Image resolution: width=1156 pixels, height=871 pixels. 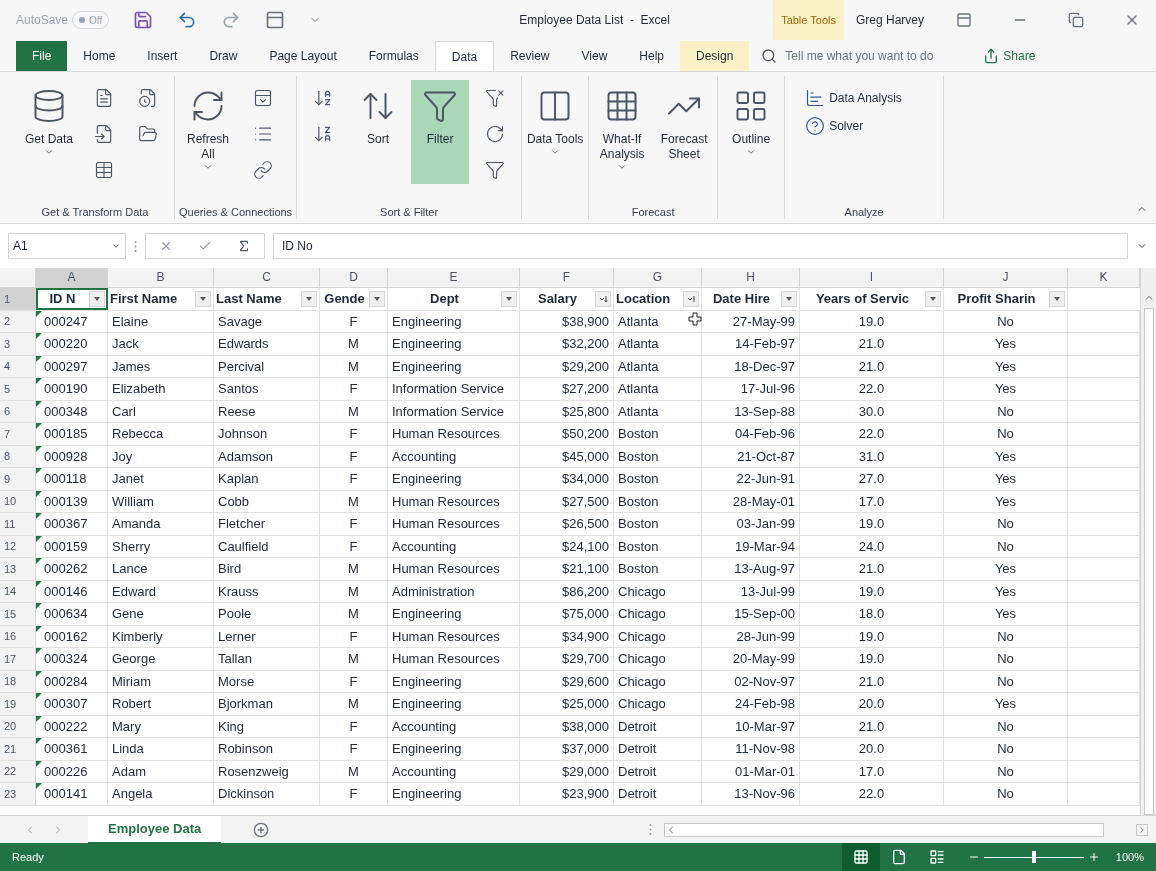 I want to click on formula-field: ID No, so click(x=700, y=246).